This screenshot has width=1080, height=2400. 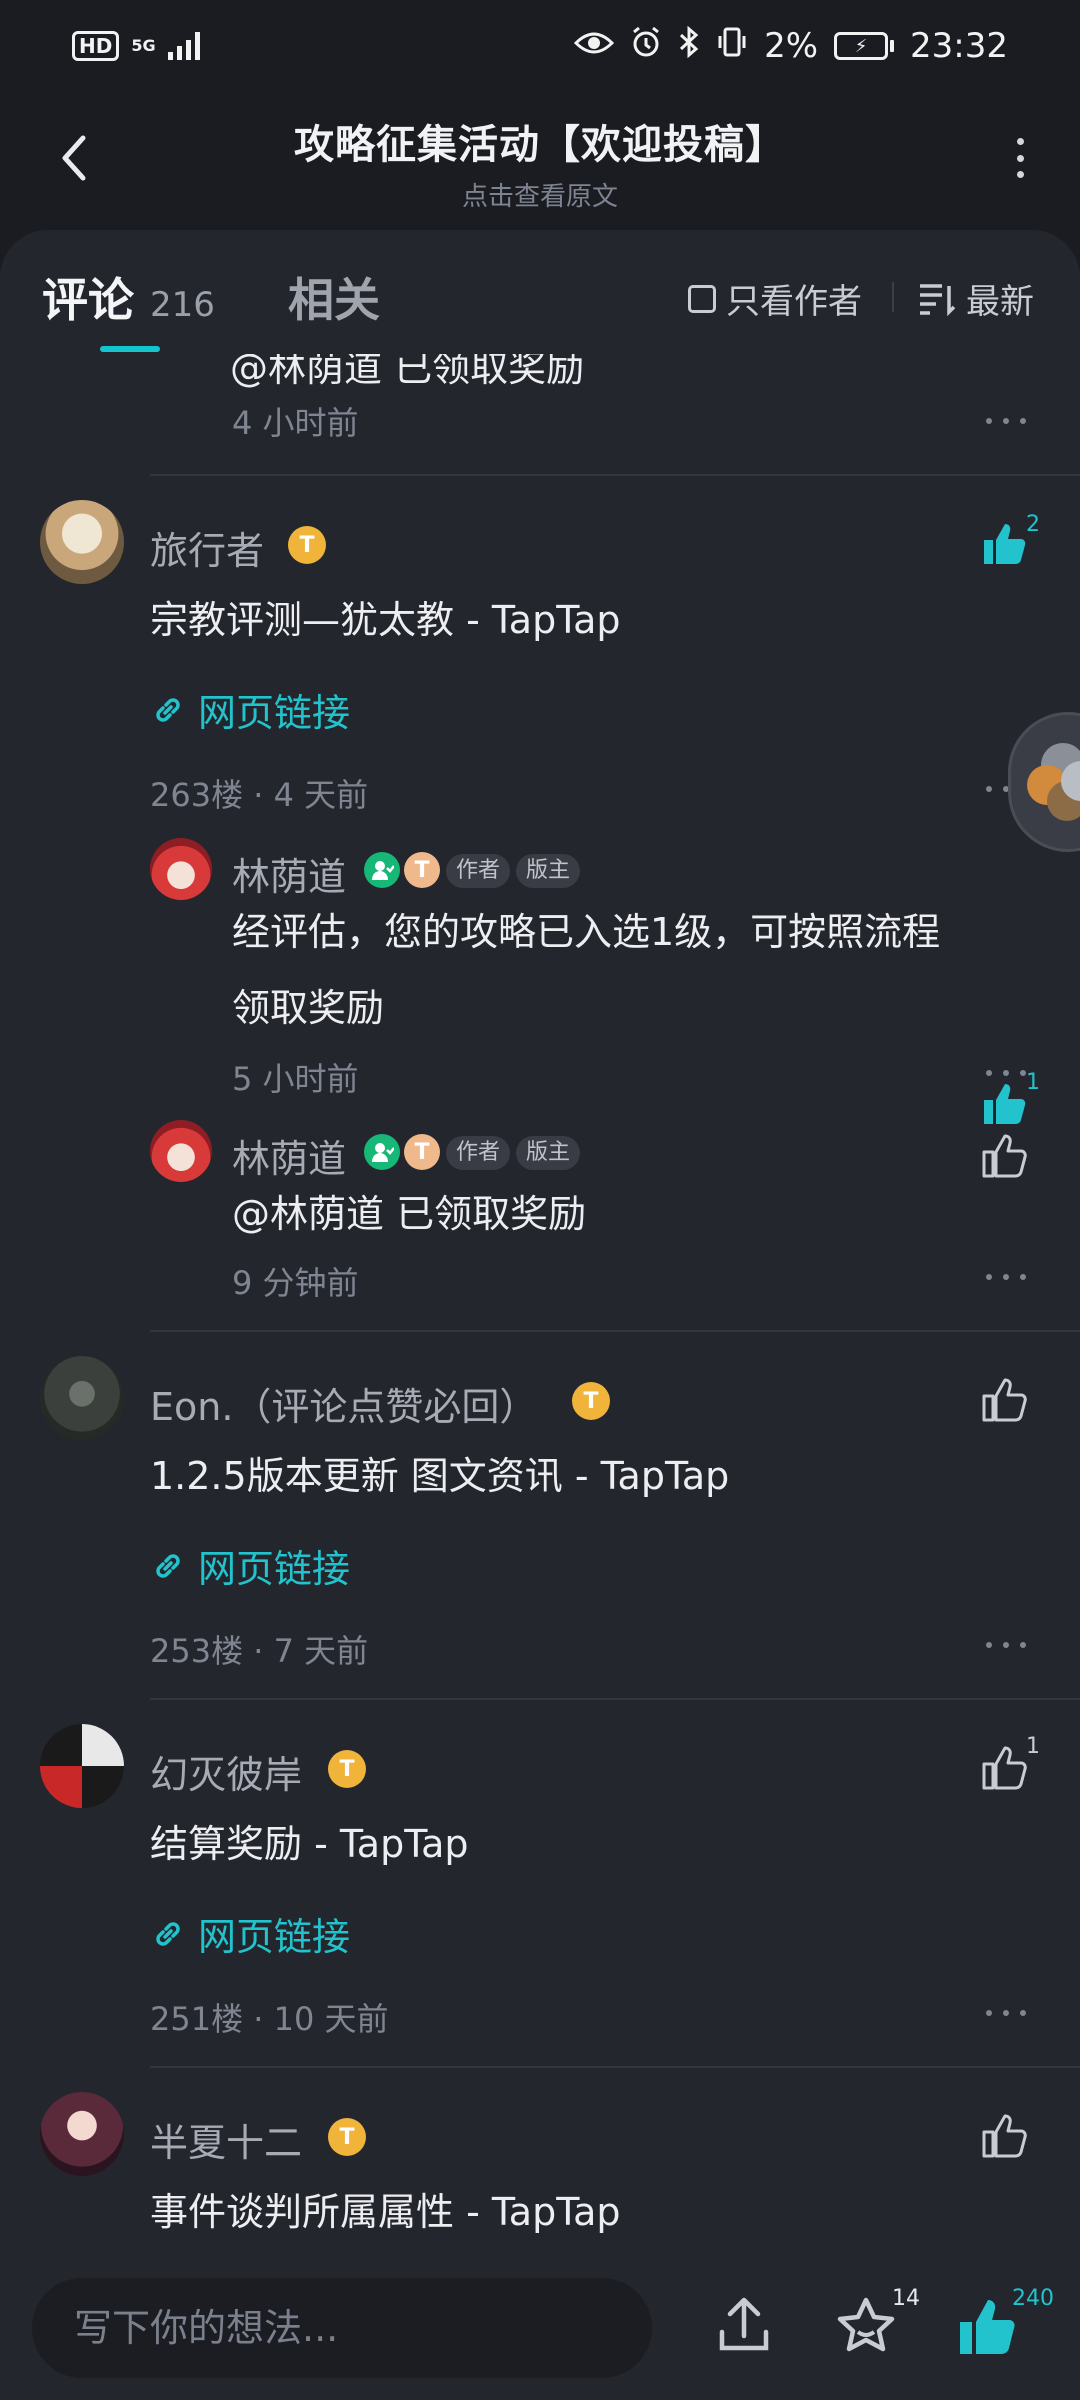 What do you see at coordinates (143, 45) in the screenshot?
I see `network-label: 5G` at bounding box center [143, 45].